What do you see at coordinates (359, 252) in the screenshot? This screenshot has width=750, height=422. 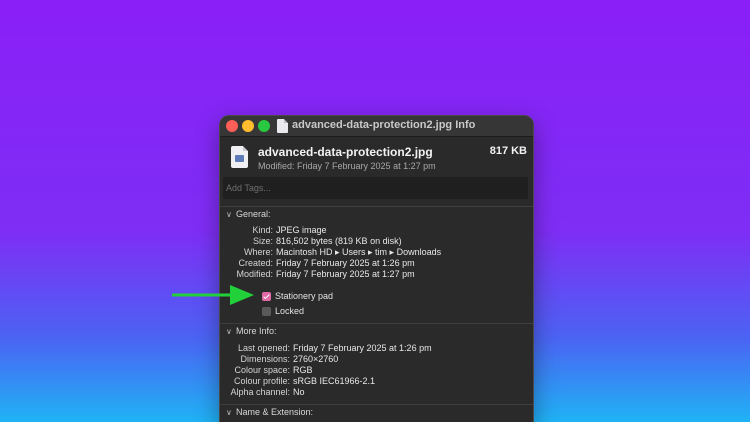 I see `where-value: Macintosh HD ▸ Users ▸ tim ▸ Downloads` at bounding box center [359, 252].